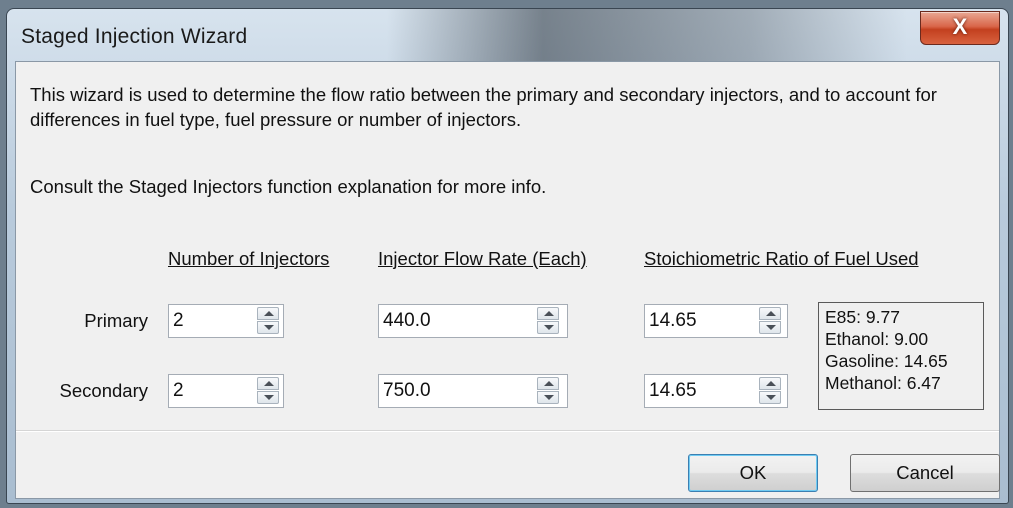  What do you see at coordinates (178, 390) in the screenshot?
I see `secondary-injectors-value: 2` at bounding box center [178, 390].